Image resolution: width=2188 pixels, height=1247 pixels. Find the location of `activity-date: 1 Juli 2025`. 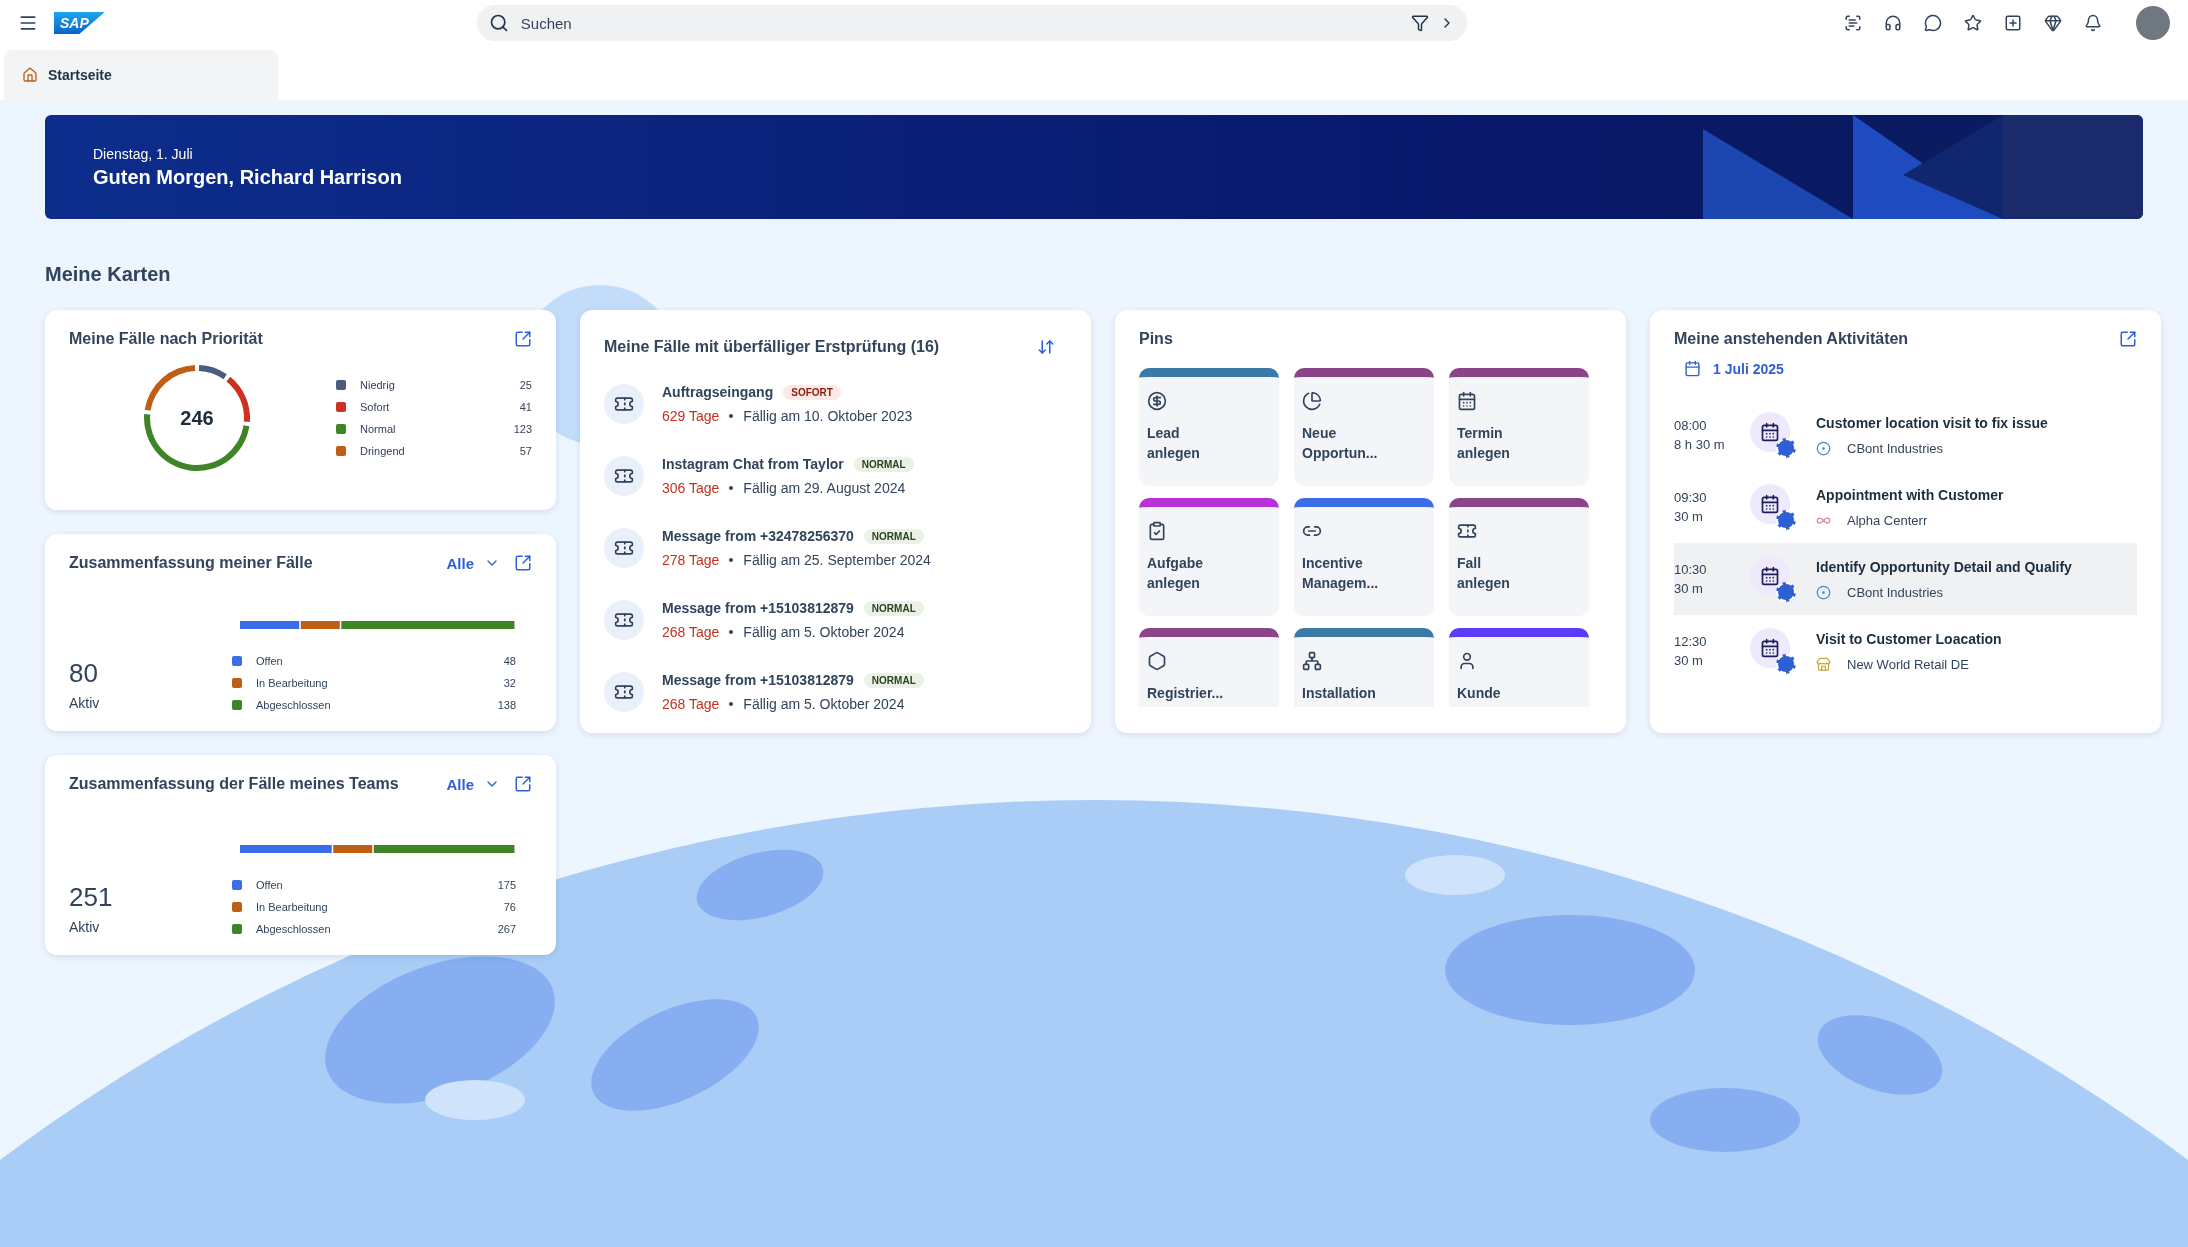

activity-date: 1 Juli 2025 is located at coordinates (1748, 368).